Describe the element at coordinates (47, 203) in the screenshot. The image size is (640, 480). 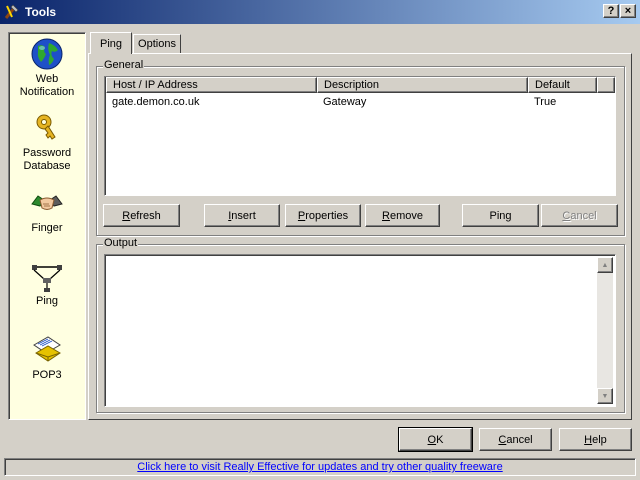
I see `handshake-icon` at that location.